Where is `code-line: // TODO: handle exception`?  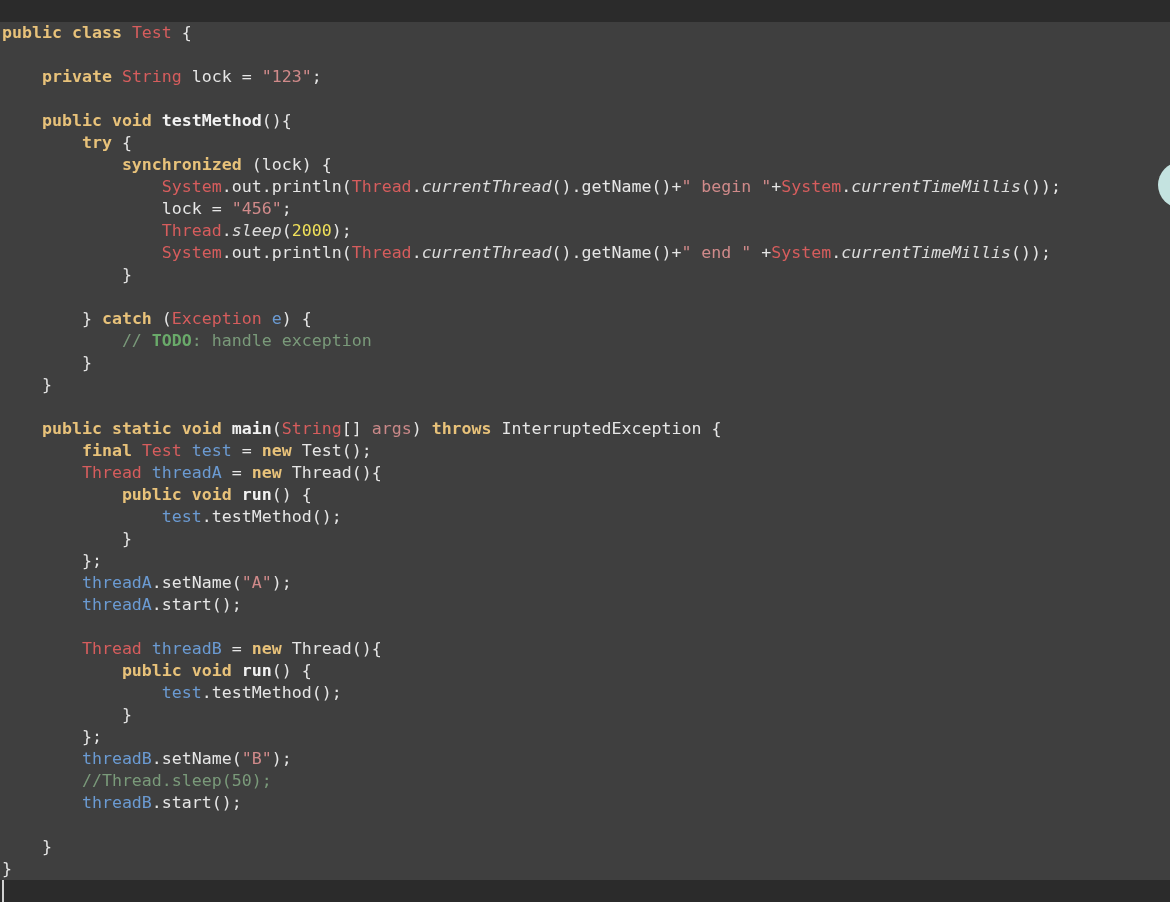 code-line: // TODO: handle exception is located at coordinates (246, 341).